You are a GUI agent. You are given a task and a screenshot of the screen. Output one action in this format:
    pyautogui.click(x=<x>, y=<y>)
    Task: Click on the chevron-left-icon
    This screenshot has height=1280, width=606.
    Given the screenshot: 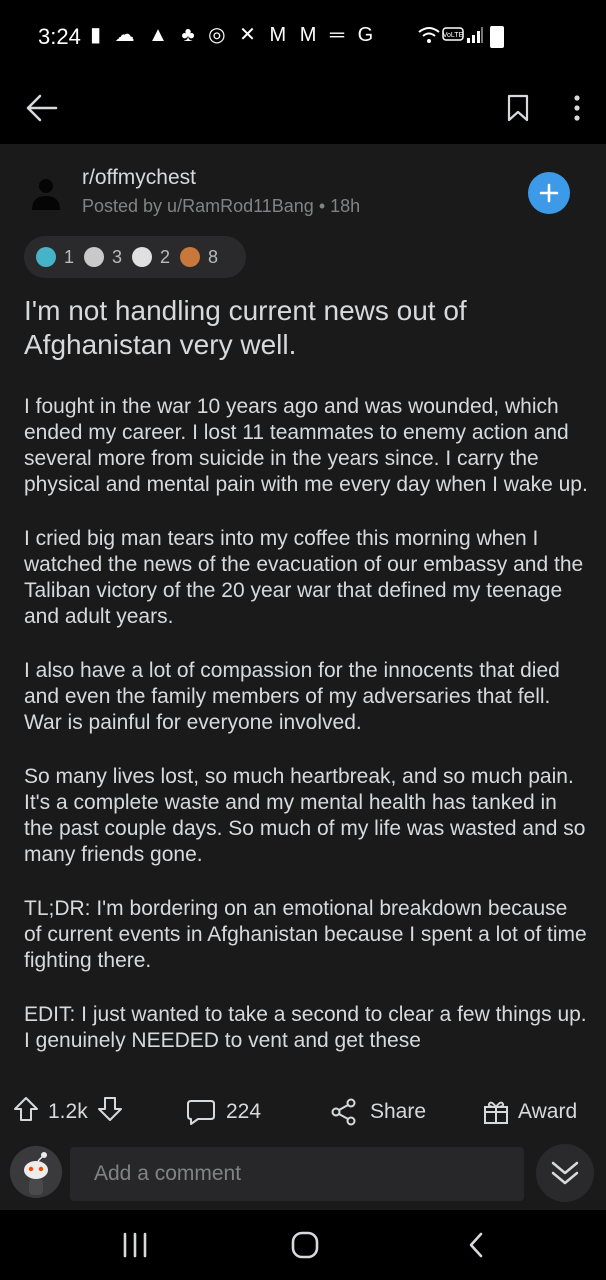 What is the action you would take?
    pyautogui.click(x=476, y=1245)
    